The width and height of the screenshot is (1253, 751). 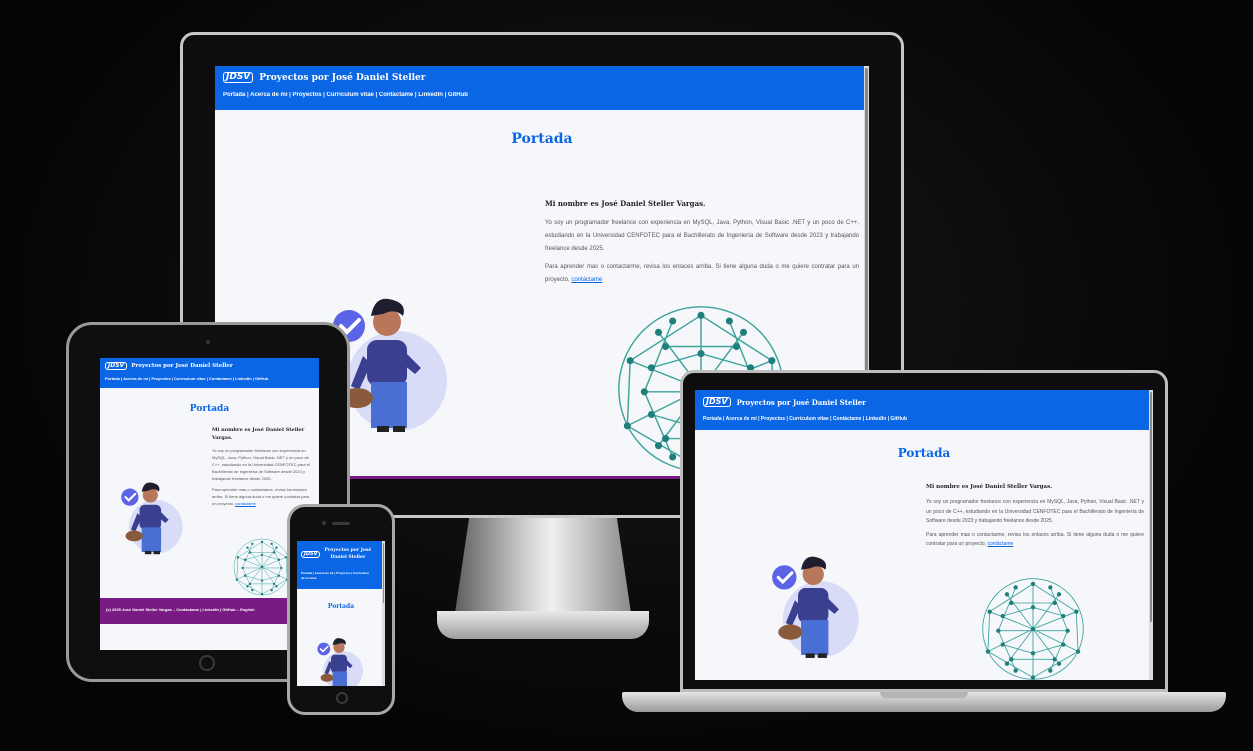 What do you see at coordinates (1151, 535) in the screenshot?
I see `laptop-scrollbar` at bounding box center [1151, 535].